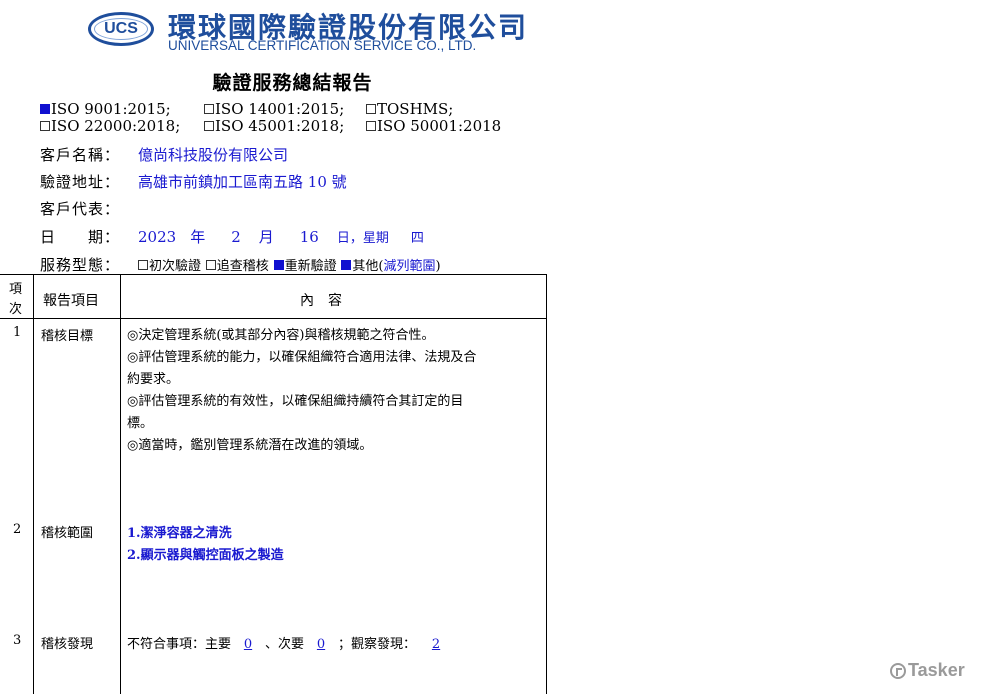 The image size is (1000, 694). I want to click on date-year-unit: 年, so click(198, 237).